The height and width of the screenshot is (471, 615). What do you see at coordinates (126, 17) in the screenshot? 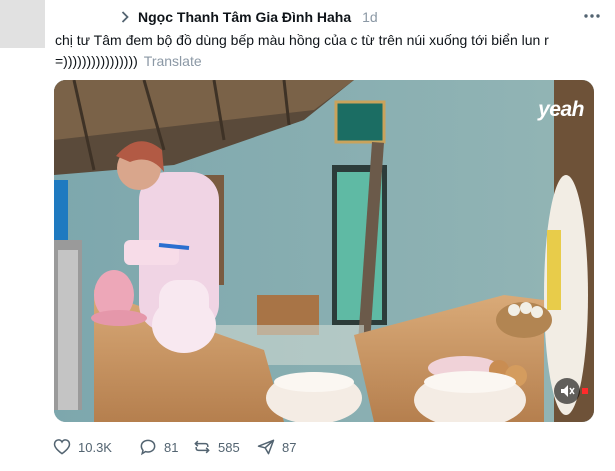
I see `chevron-right-icon` at bounding box center [126, 17].